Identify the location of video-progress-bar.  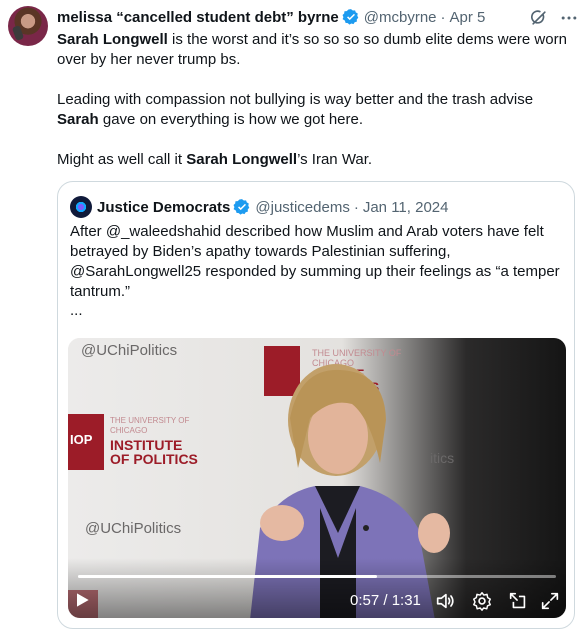
(317, 576).